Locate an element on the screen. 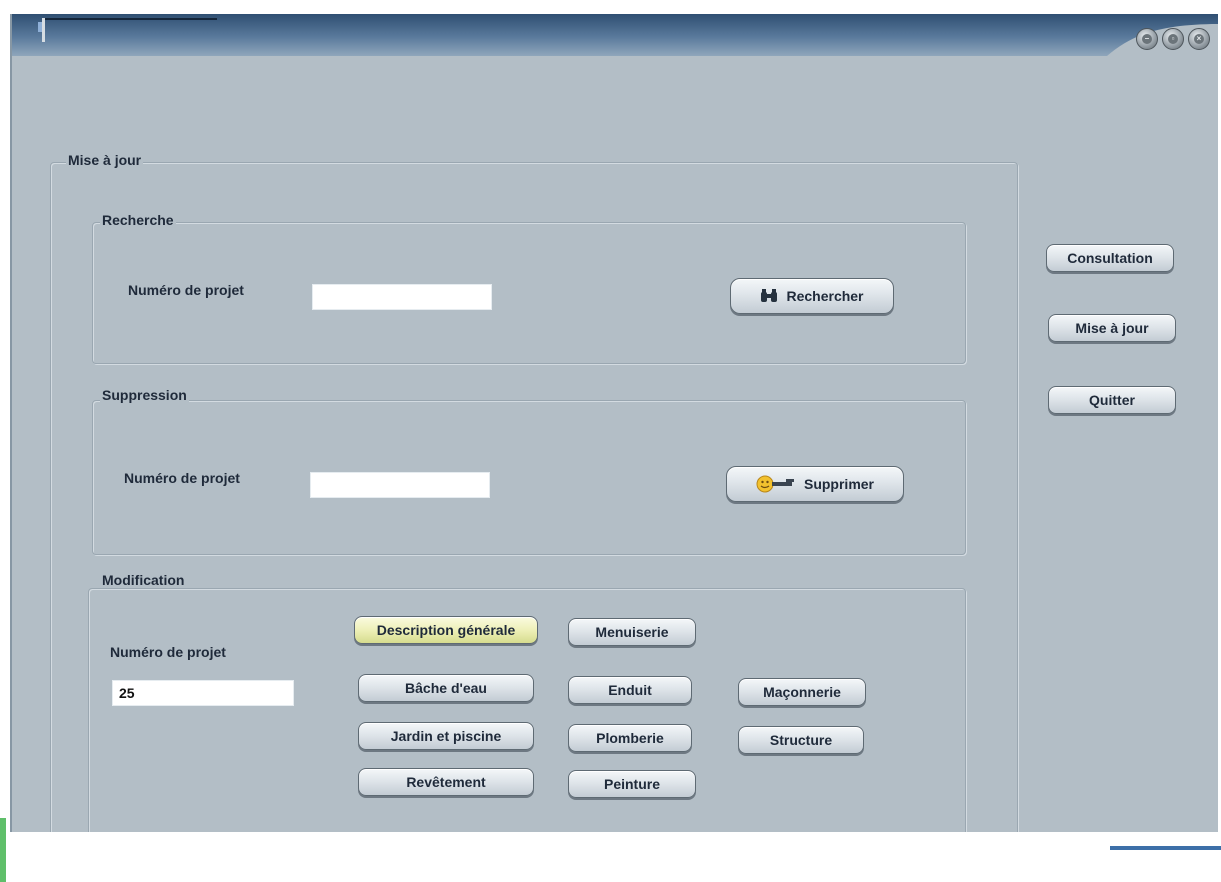 The width and height of the screenshot is (1221, 882). covering-button: Revêtement is located at coordinates (446, 782).